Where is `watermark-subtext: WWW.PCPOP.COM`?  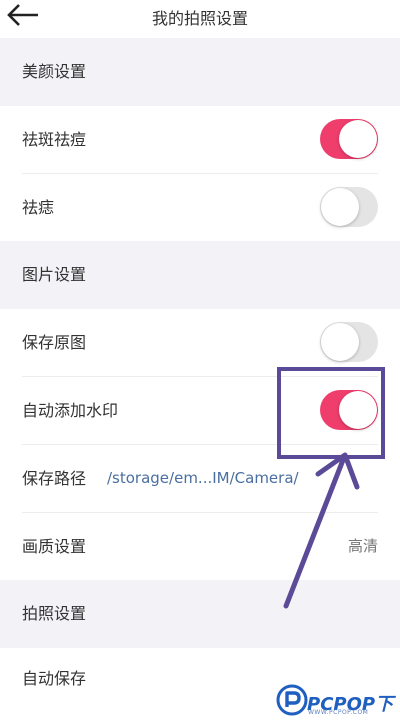 watermark-subtext: WWW.PCPOP.COM is located at coordinates (338, 712).